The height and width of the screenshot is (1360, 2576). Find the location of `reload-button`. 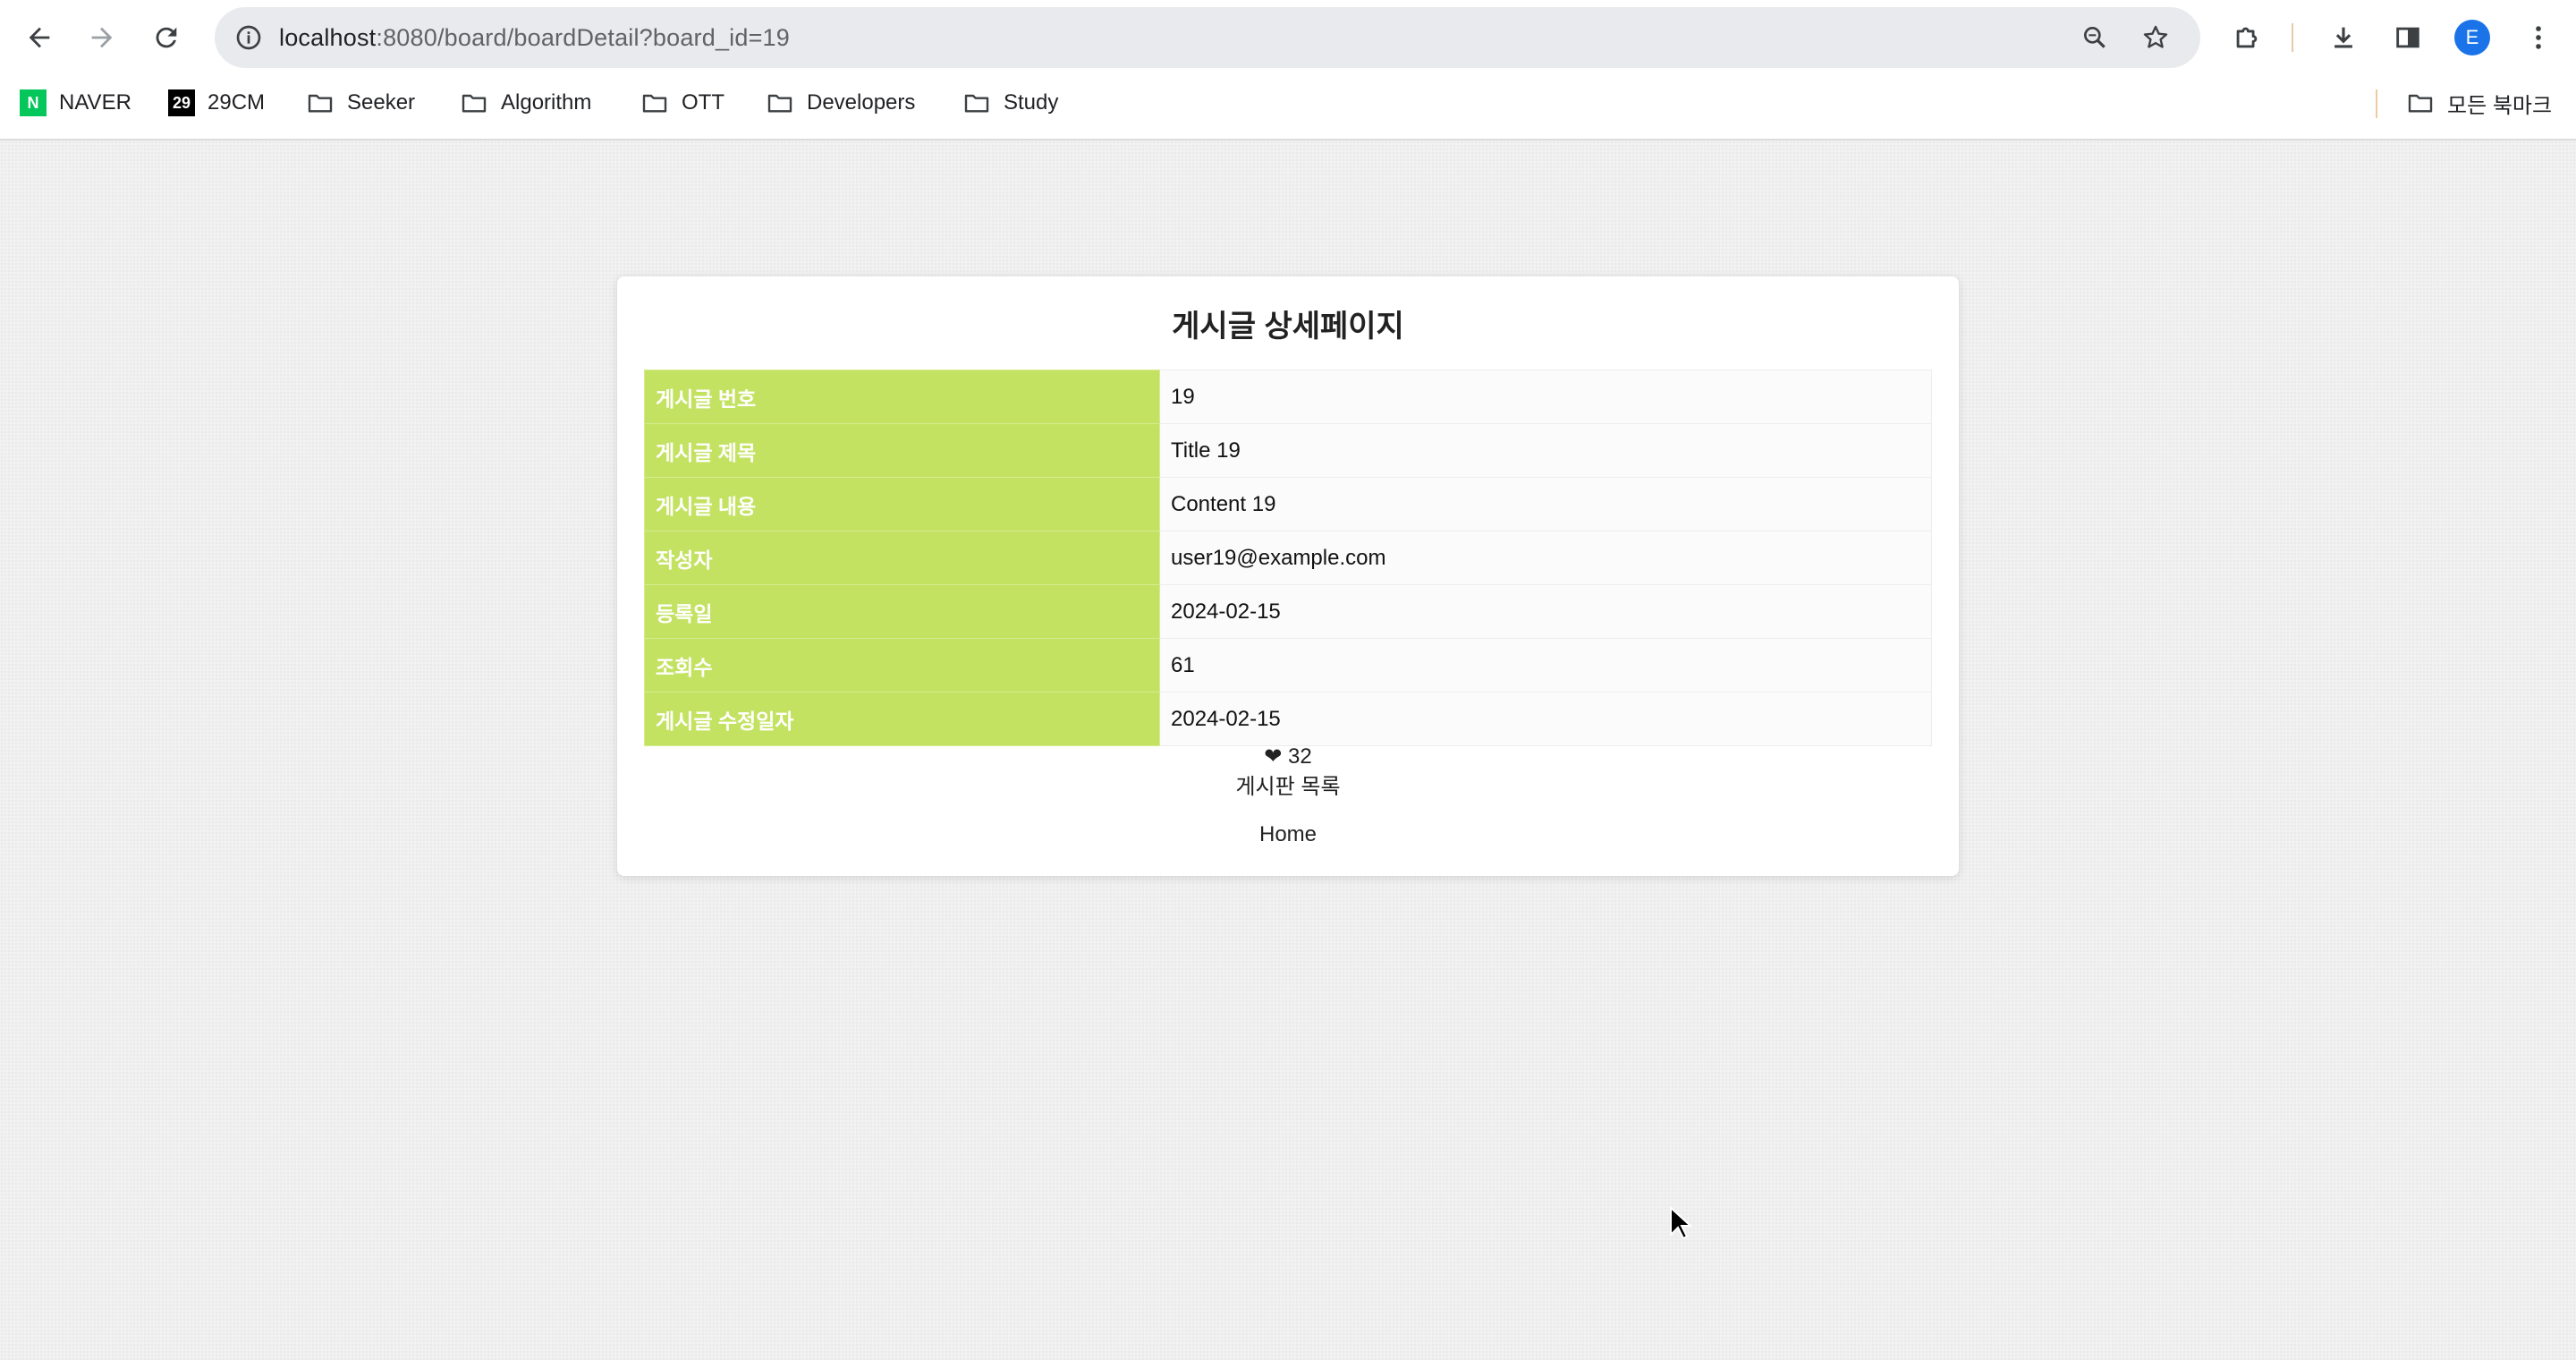

reload-button is located at coordinates (166, 38).